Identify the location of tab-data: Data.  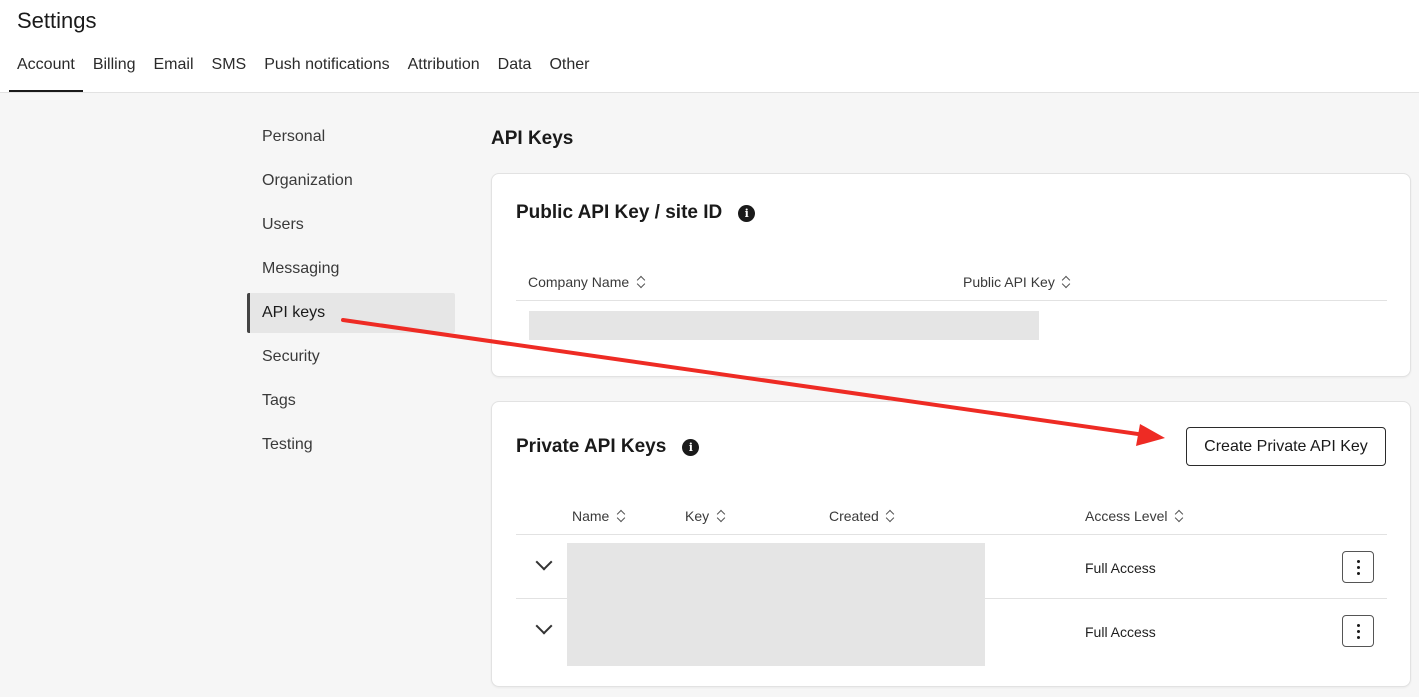
(515, 72).